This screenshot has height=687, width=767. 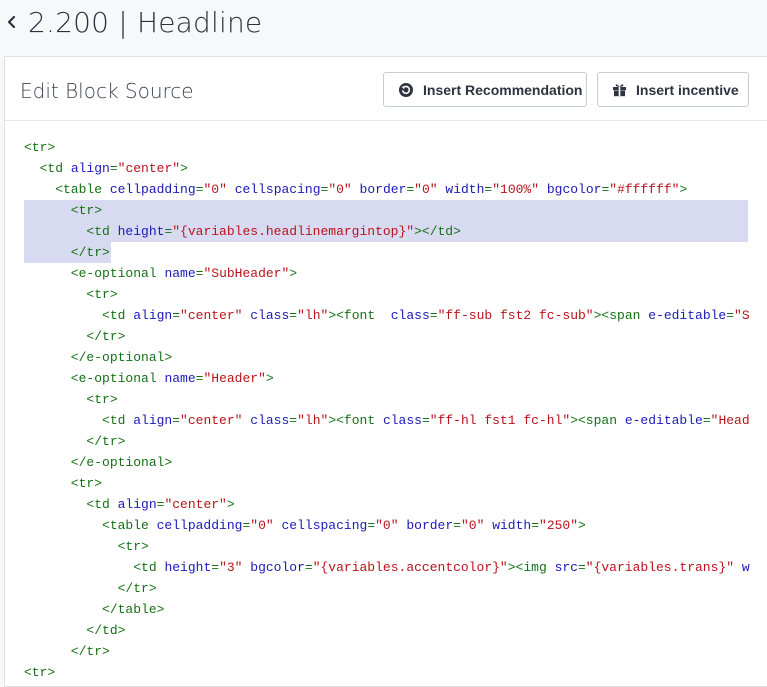 What do you see at coordinates (500, 420) in the screenshot?
I see `code-token: "ff-hl fst1 fc-hl"` at bounding box center [500, 420].